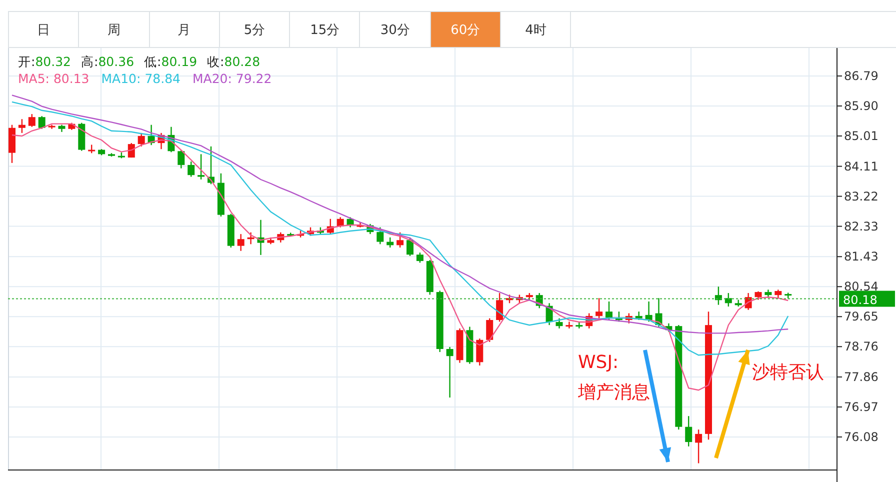 Image resolution: width=896 pixels, height=482 pixels. I want to click on last-price-tag: 80.18, so click(867, 298).